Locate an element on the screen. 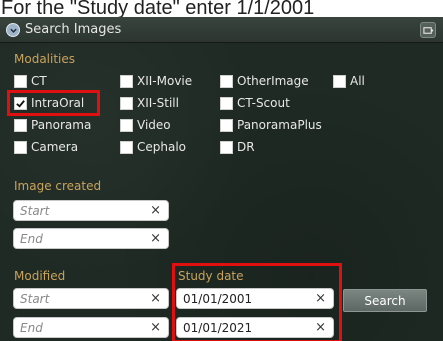 This screenshot has height=341, width=443. checkbox-label: XII-Still is located at coordinates (158, 103).